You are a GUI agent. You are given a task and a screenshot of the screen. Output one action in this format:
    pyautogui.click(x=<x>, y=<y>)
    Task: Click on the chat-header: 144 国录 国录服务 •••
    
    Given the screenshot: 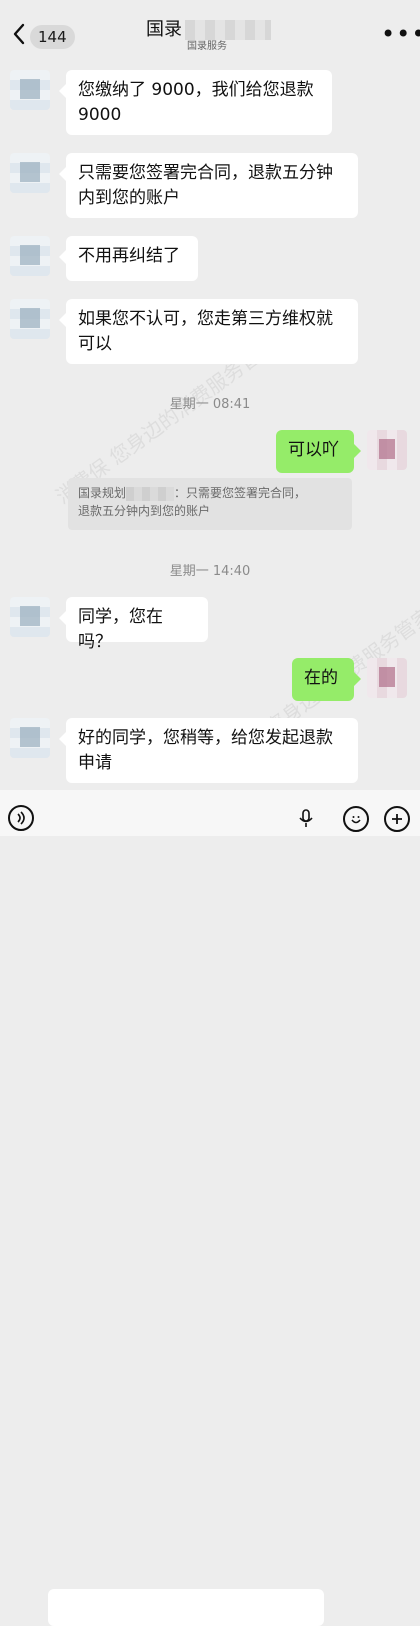 What is the action you would take?
    pyautogui.click(x=210, y=29)
    